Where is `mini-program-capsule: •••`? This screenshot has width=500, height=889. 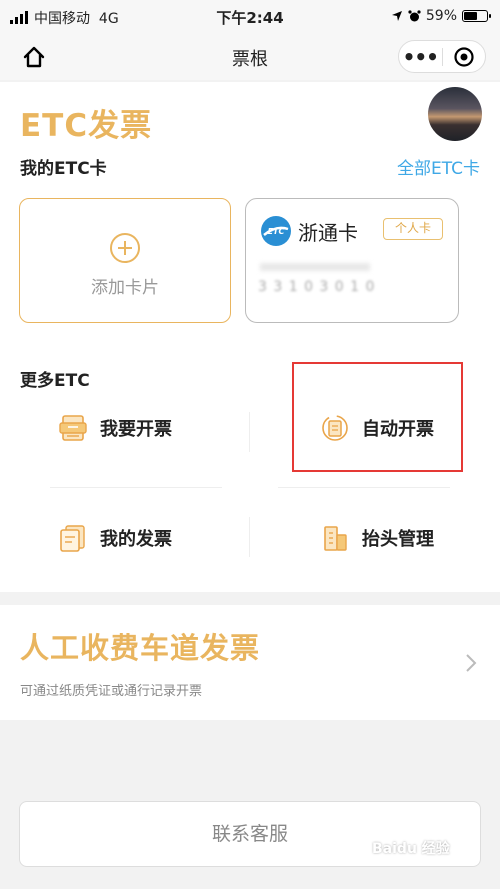
mini-program-capsule: ••• is located at coordinates (442, 56).